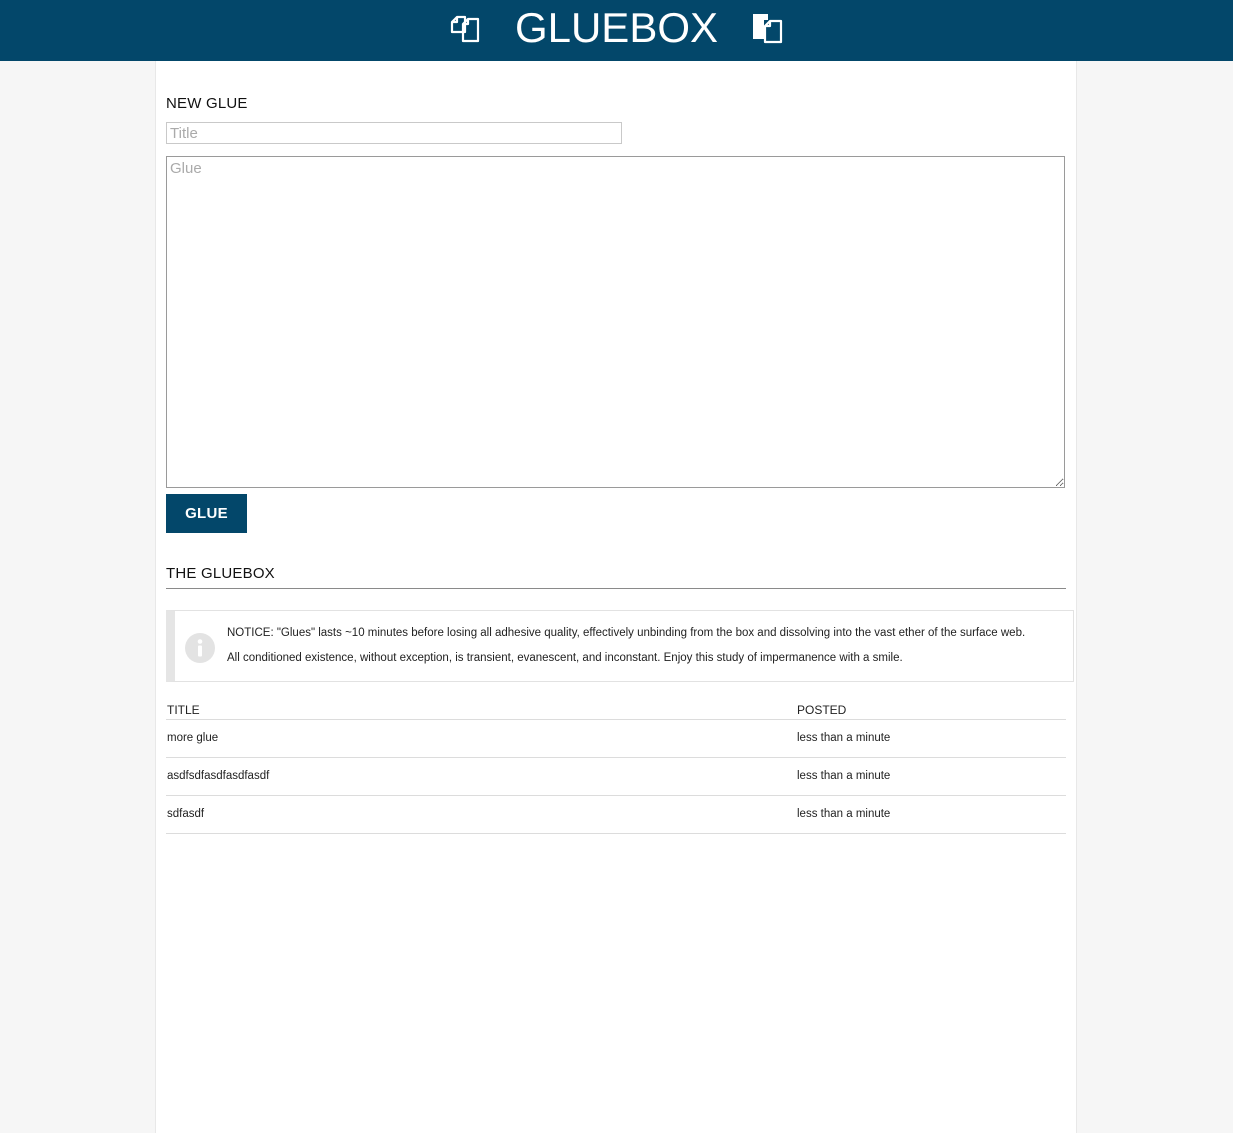 This screenshot has height=1133, width=1233. Describe the element at coordinates (183, 710) in the screenshot. I see `column-header-title: TITLE` at that location.